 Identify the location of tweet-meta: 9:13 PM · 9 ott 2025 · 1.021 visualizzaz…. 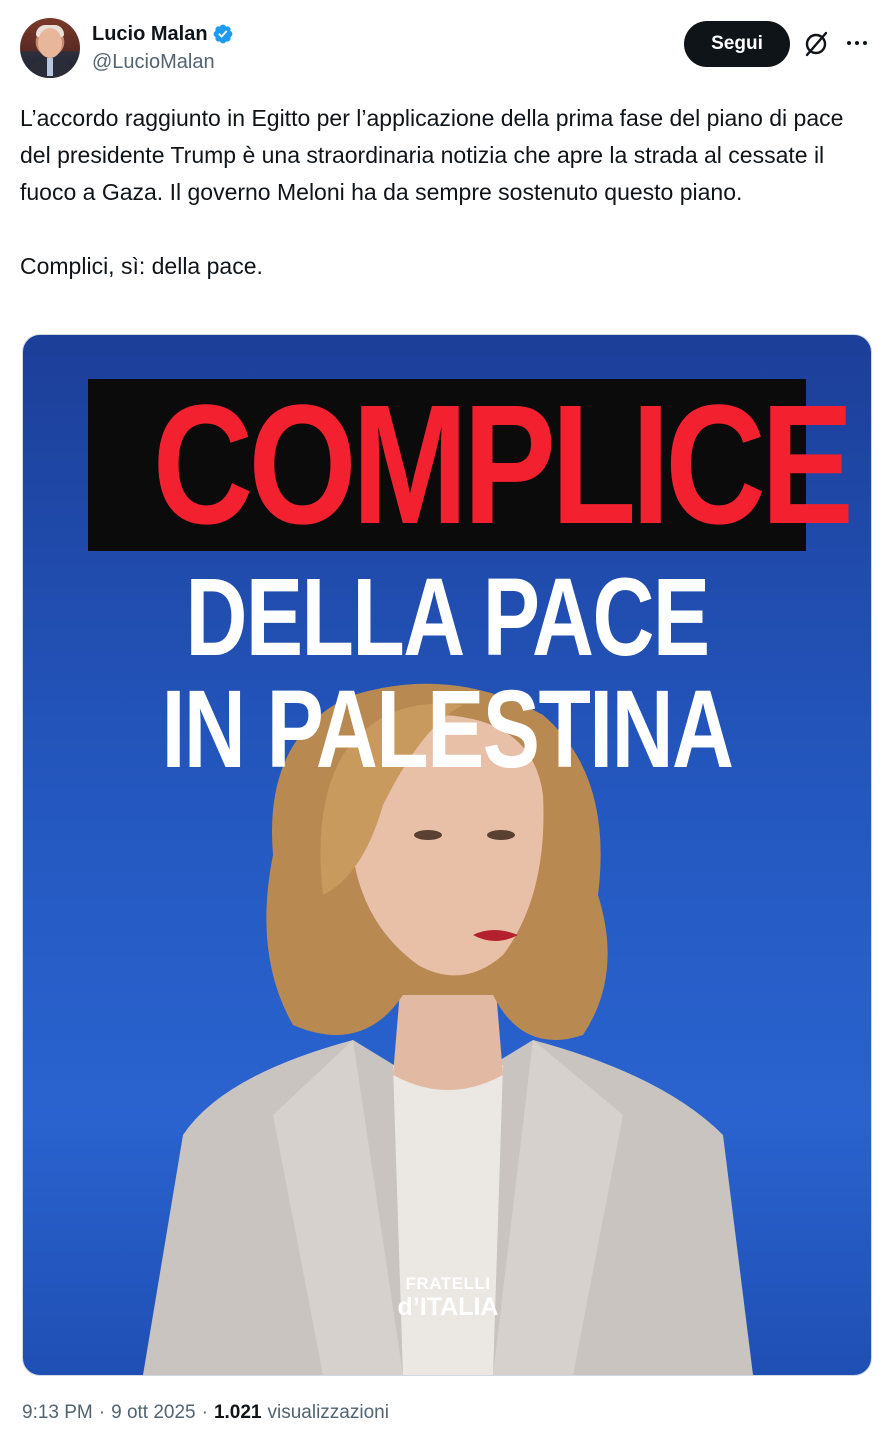
(205, 1413).